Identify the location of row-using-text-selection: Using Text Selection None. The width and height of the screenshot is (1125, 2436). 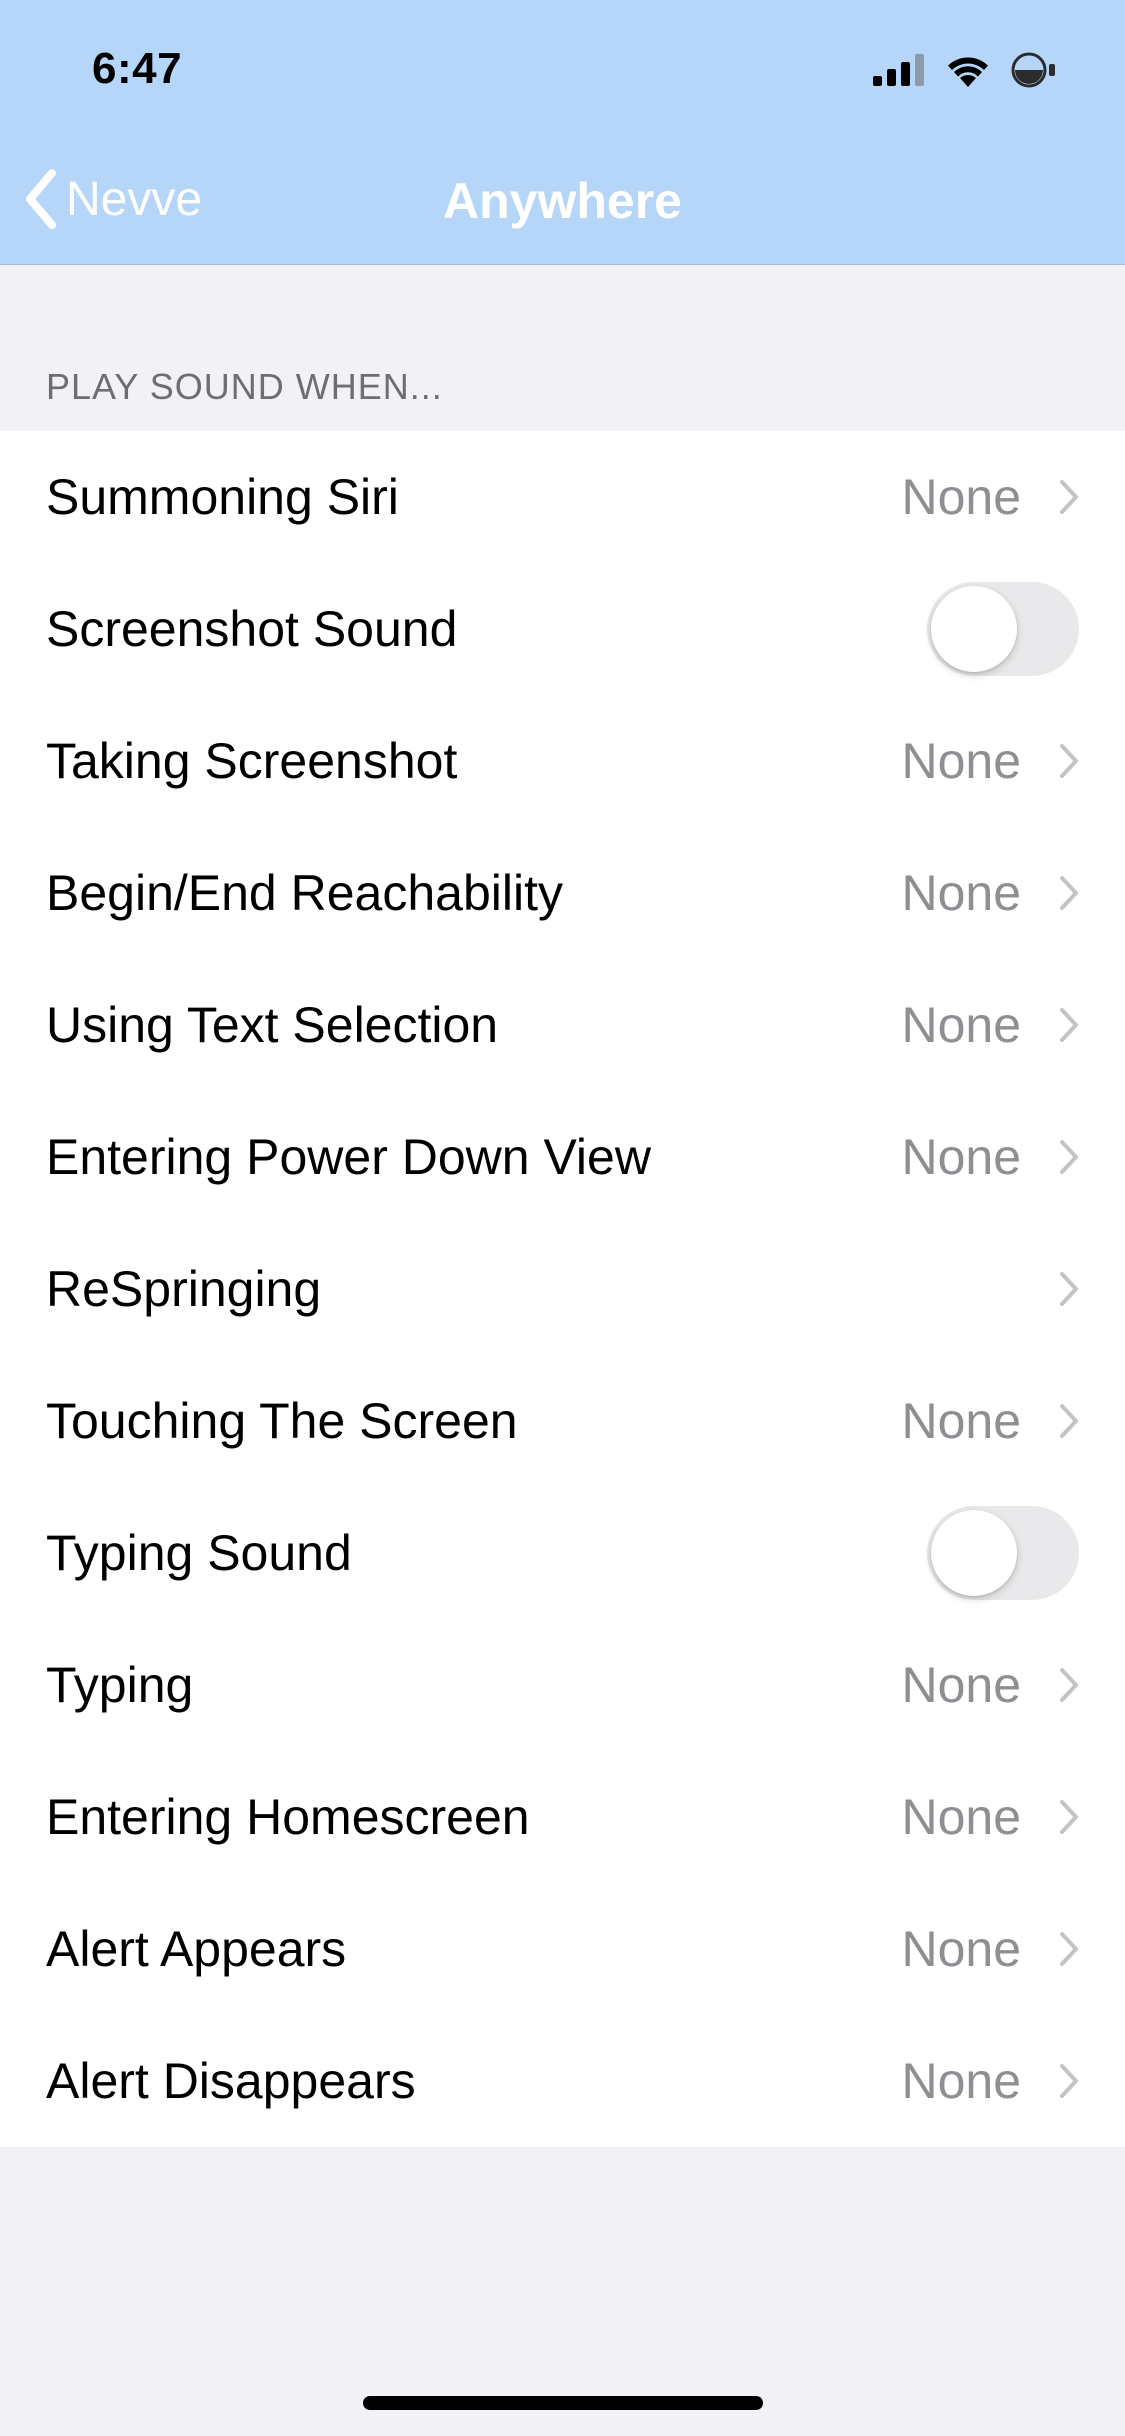
(562, 1025).